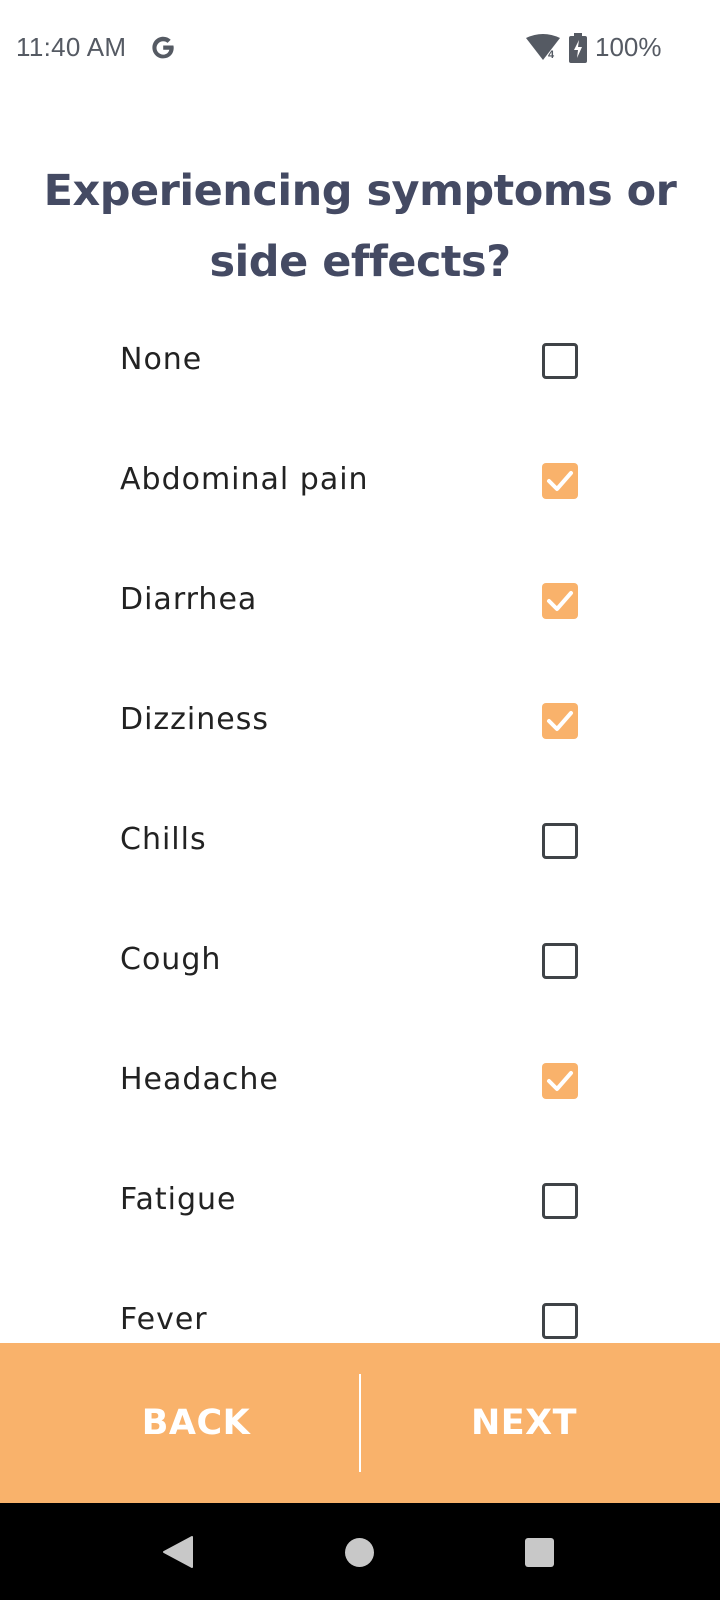 This screenshot has width=720, height=1600. What do you see at coordinates (178, 1552) in the screenshot?
I see `nav-back-icon` at bounding box center [178, 1552].